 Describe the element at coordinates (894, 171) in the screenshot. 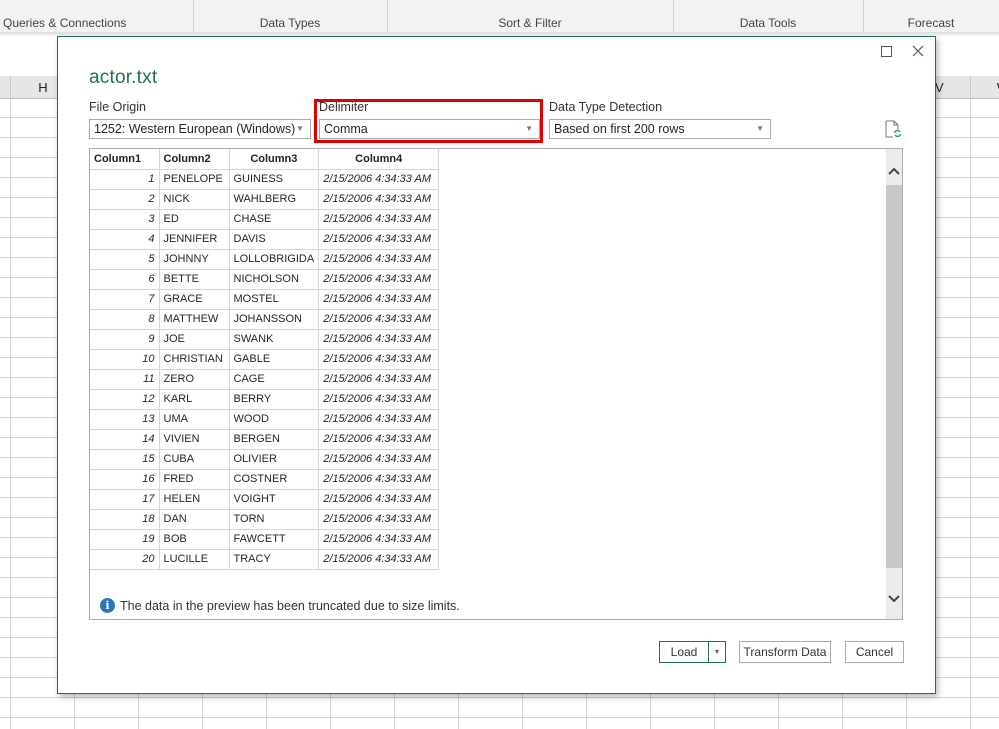

I see `scroll-up-button` at that location.